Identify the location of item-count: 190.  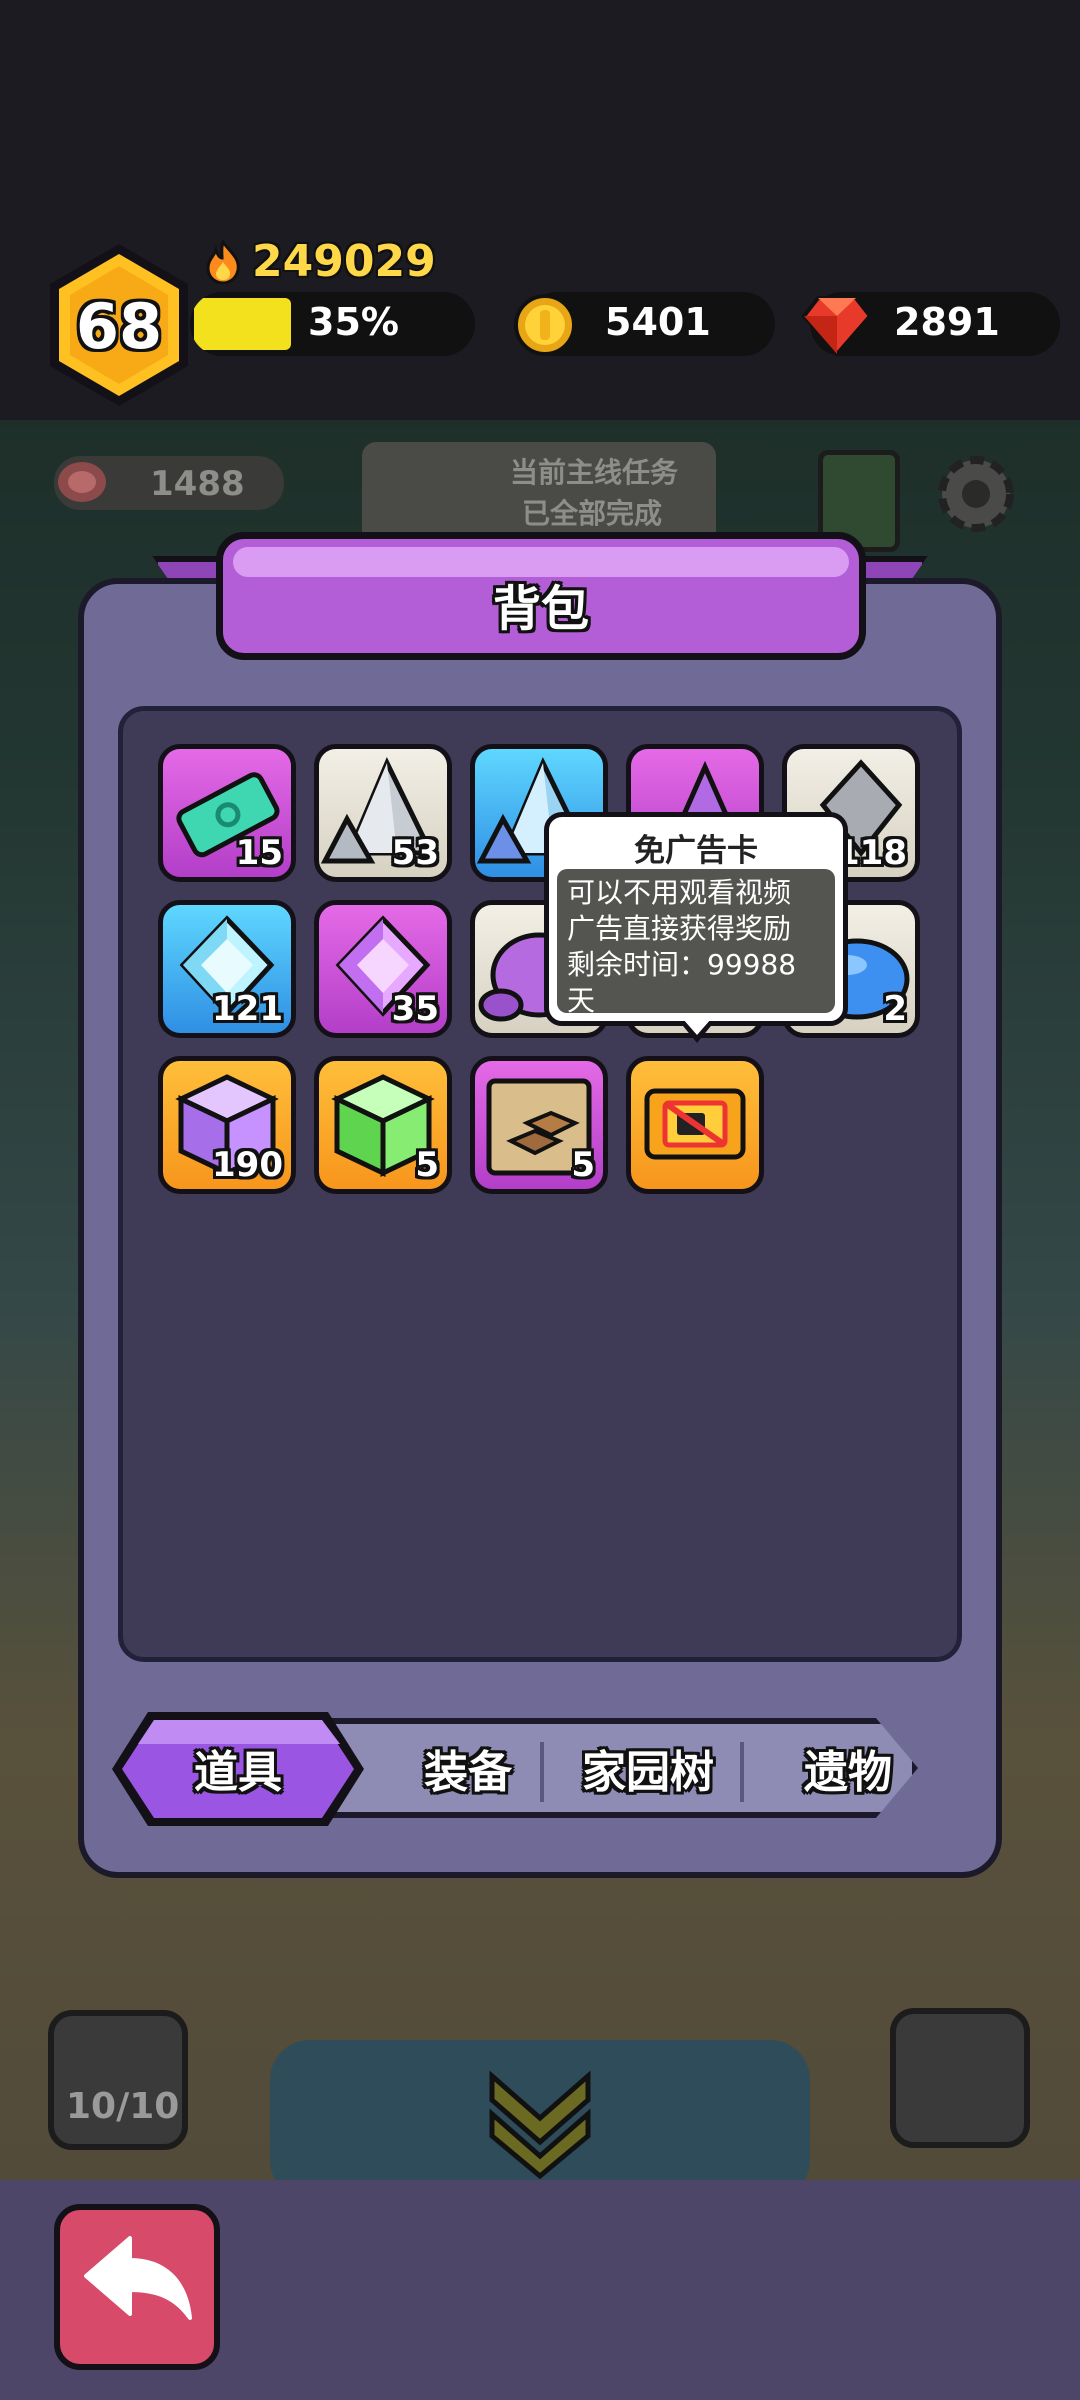
(247, 1165).